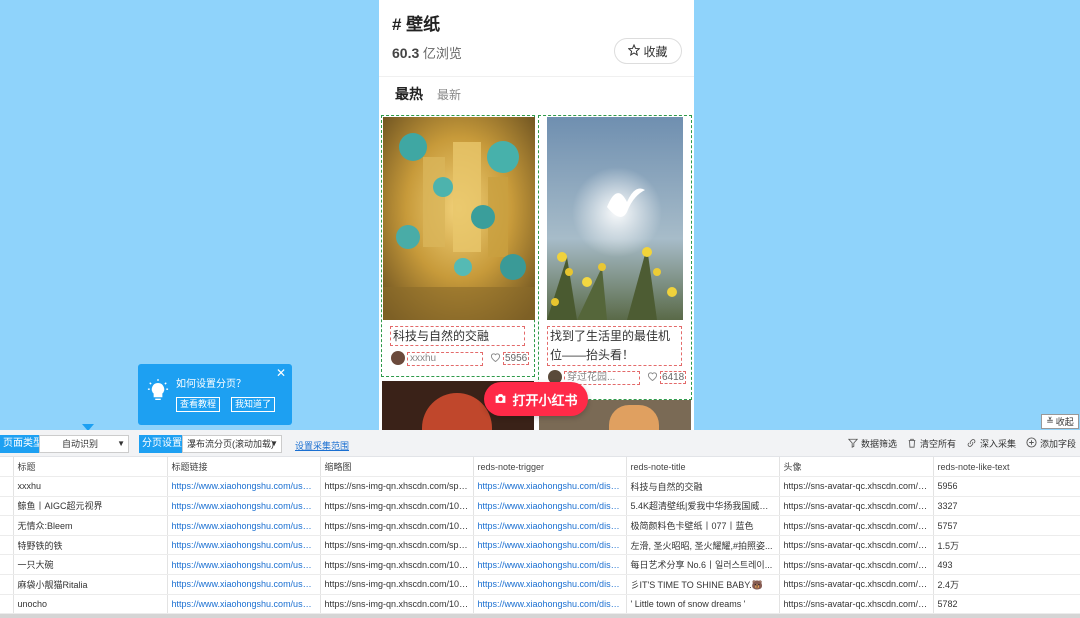 This screenshot has height=618, width=1080. Describe the element at coordinates (7, 506) in the screenshot. I see `row-index` at that location.